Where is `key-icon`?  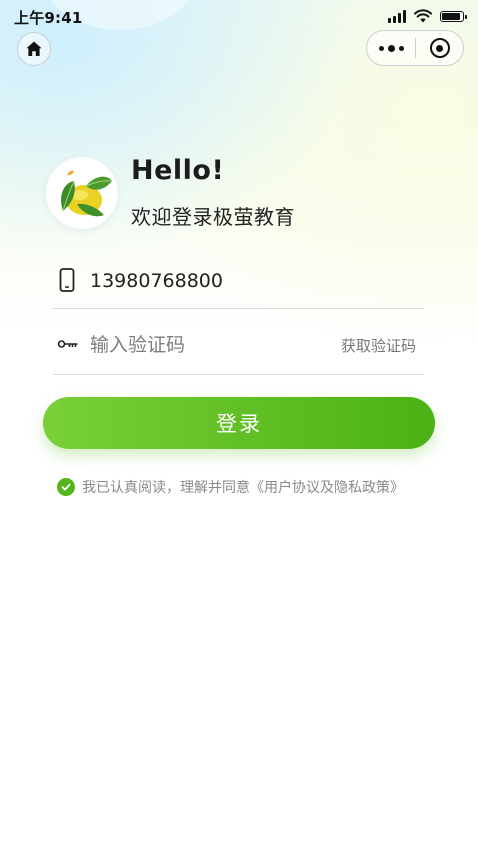 key-icon is located at coordinates (67, 344).